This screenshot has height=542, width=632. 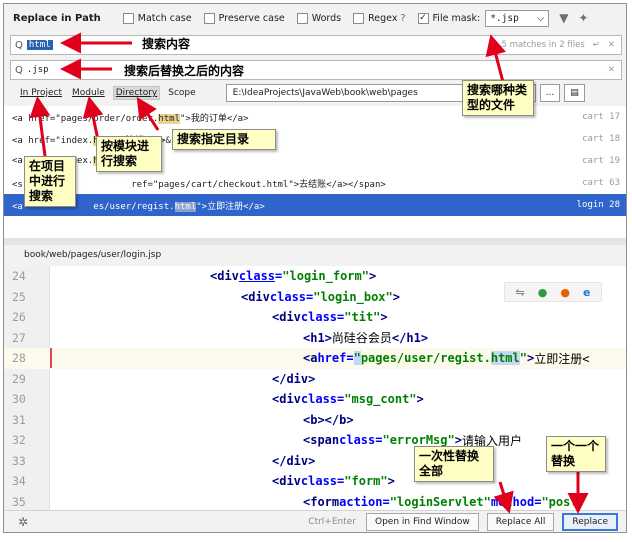 I want to click on preview-icon: ⇋, so click(x=520, y=292).